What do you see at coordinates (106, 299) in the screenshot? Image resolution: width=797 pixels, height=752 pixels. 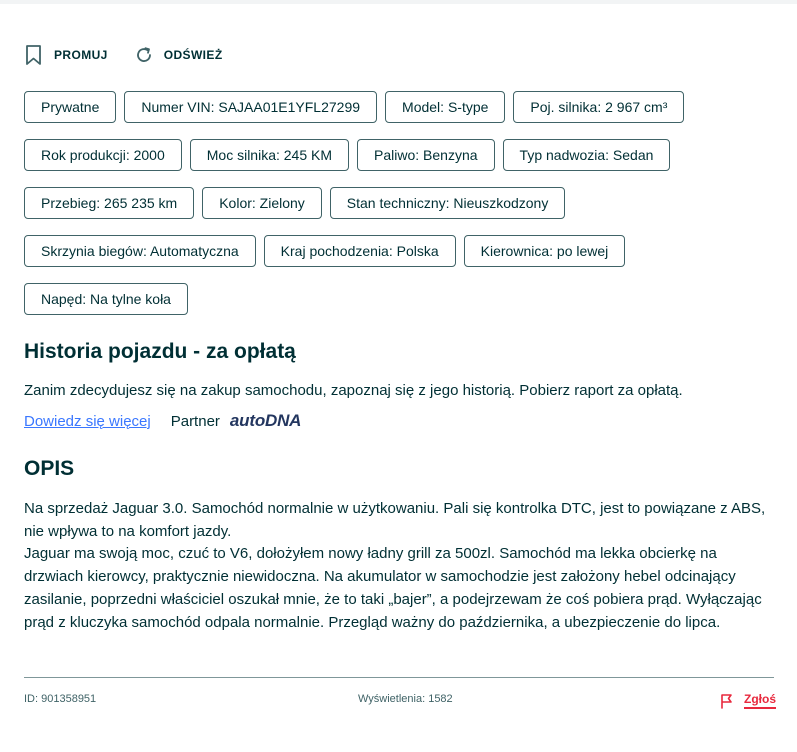 I see `param-drive: Napęd: Na tylne koła` at bounding box center [106, 299].